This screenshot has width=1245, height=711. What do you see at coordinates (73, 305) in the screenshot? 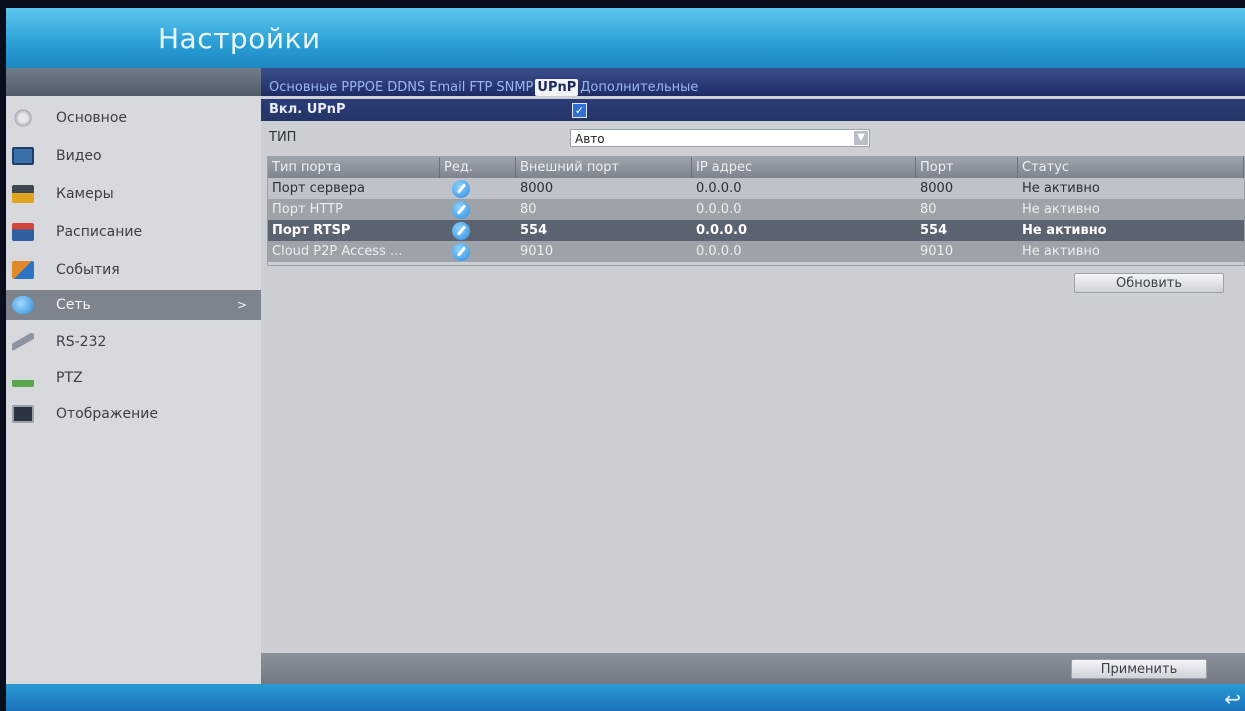
I see `sidebar-item-label: Сеть` at bounding box center [73, 305].